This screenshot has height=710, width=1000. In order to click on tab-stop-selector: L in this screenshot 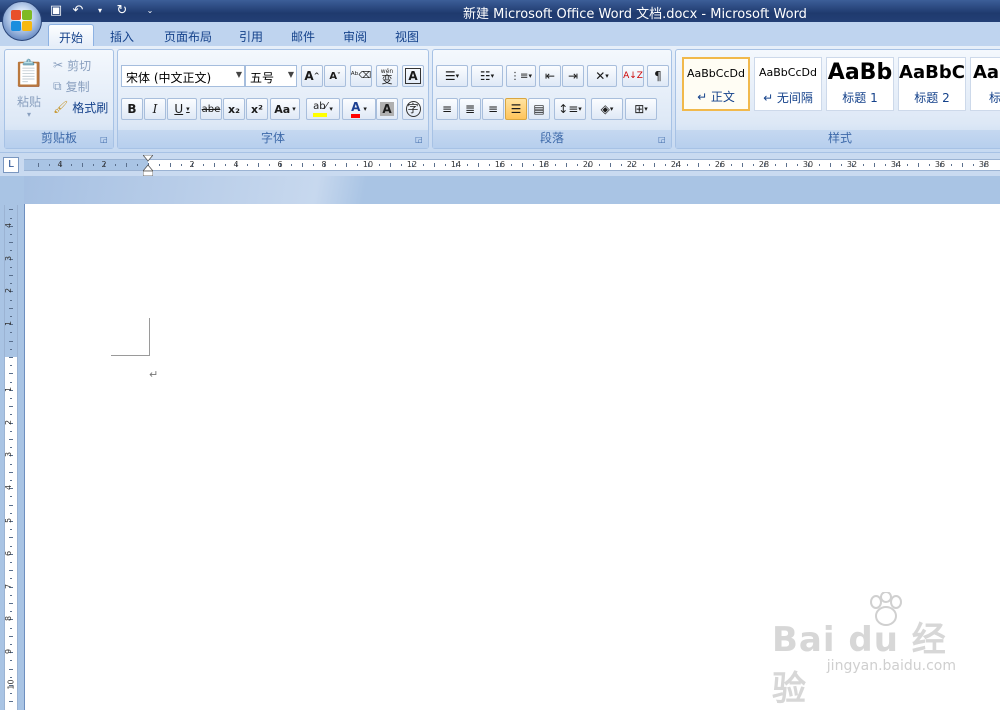, I will do `click(11, 165)`.